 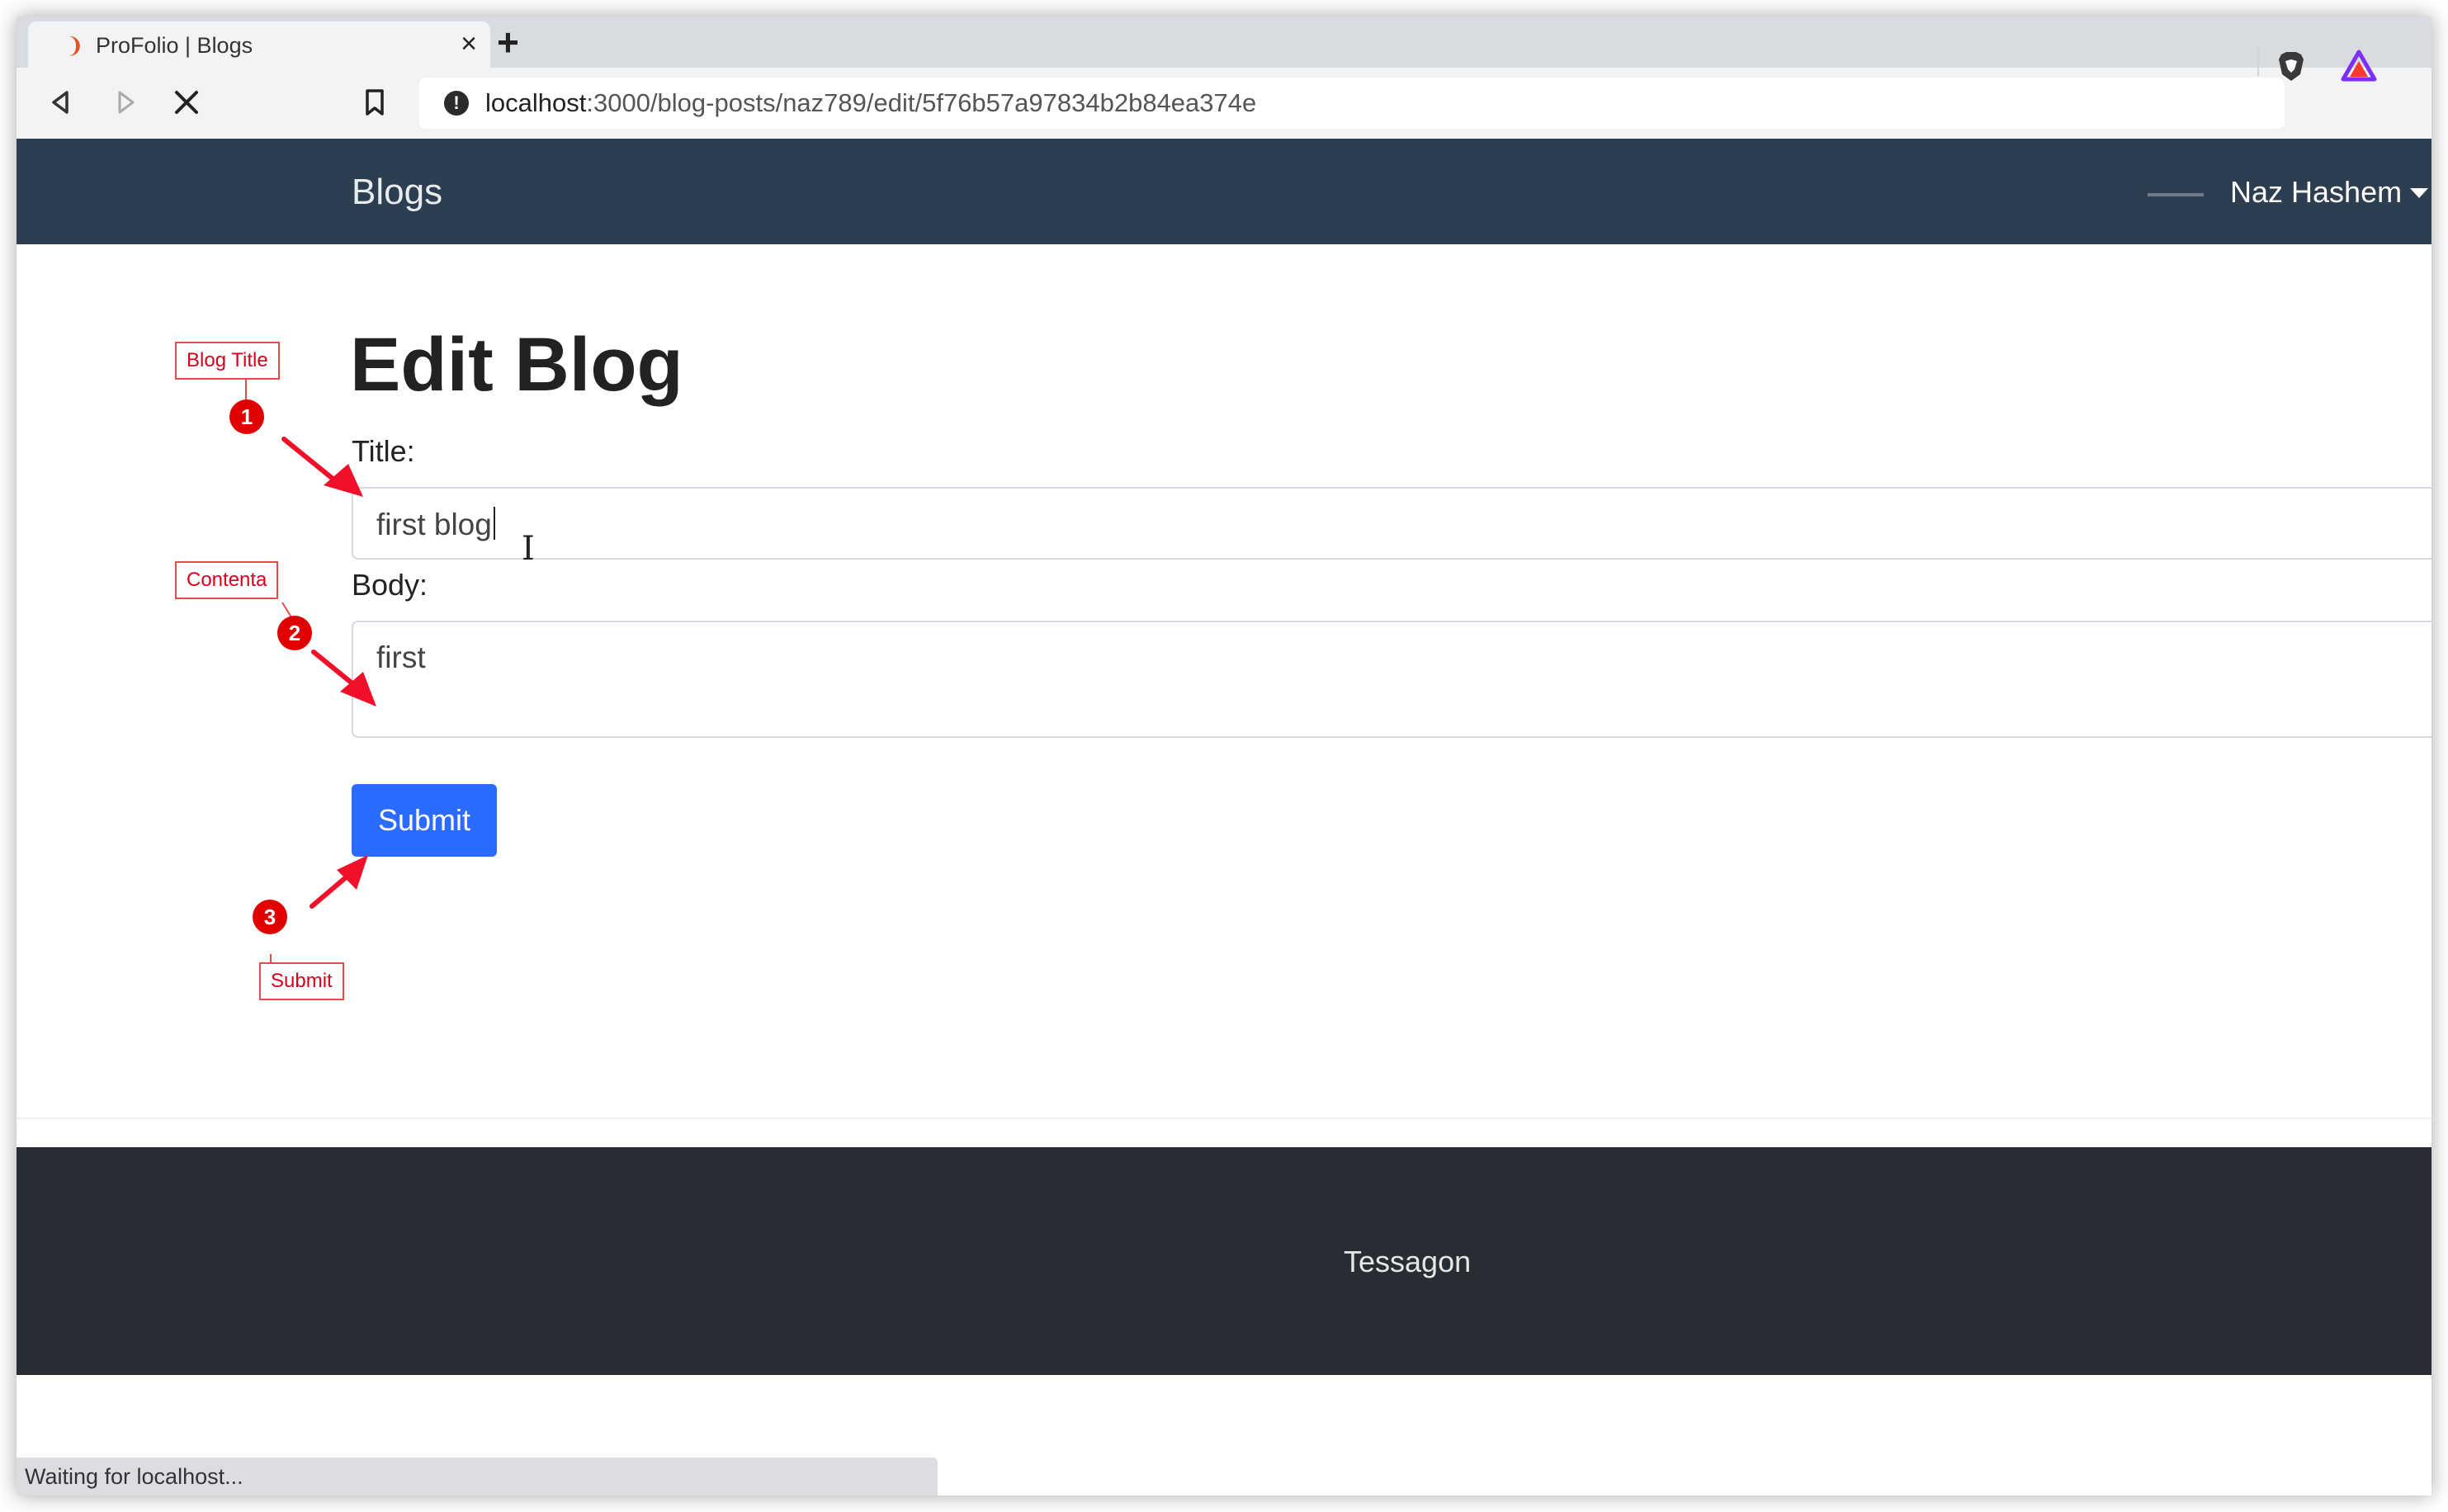 What do you see at coordinates (456, 103) in the screenshot?
I see `info-icon: !` at bounding box center [456, 103].